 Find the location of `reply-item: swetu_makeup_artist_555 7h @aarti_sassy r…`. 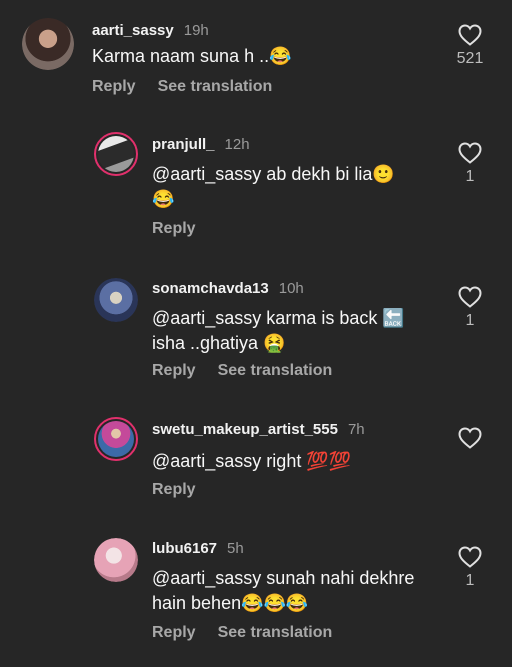

reply-item: swetu_makeup_artist_555 7h @aarti_sassy r… is located at coordinates (256, 462).